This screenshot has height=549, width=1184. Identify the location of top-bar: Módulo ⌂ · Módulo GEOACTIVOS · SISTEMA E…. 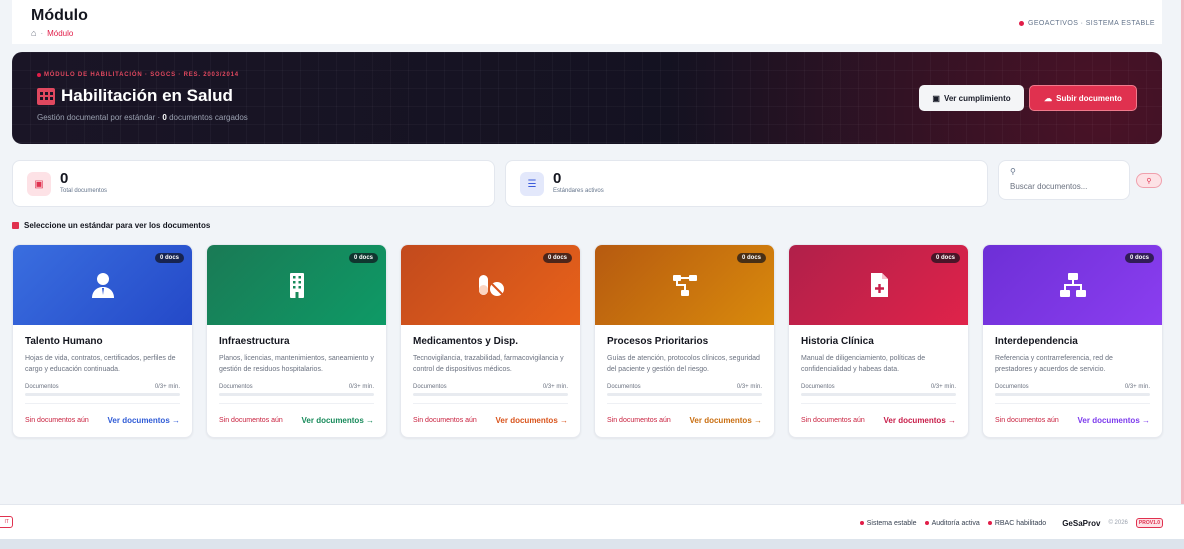
(587, 22).